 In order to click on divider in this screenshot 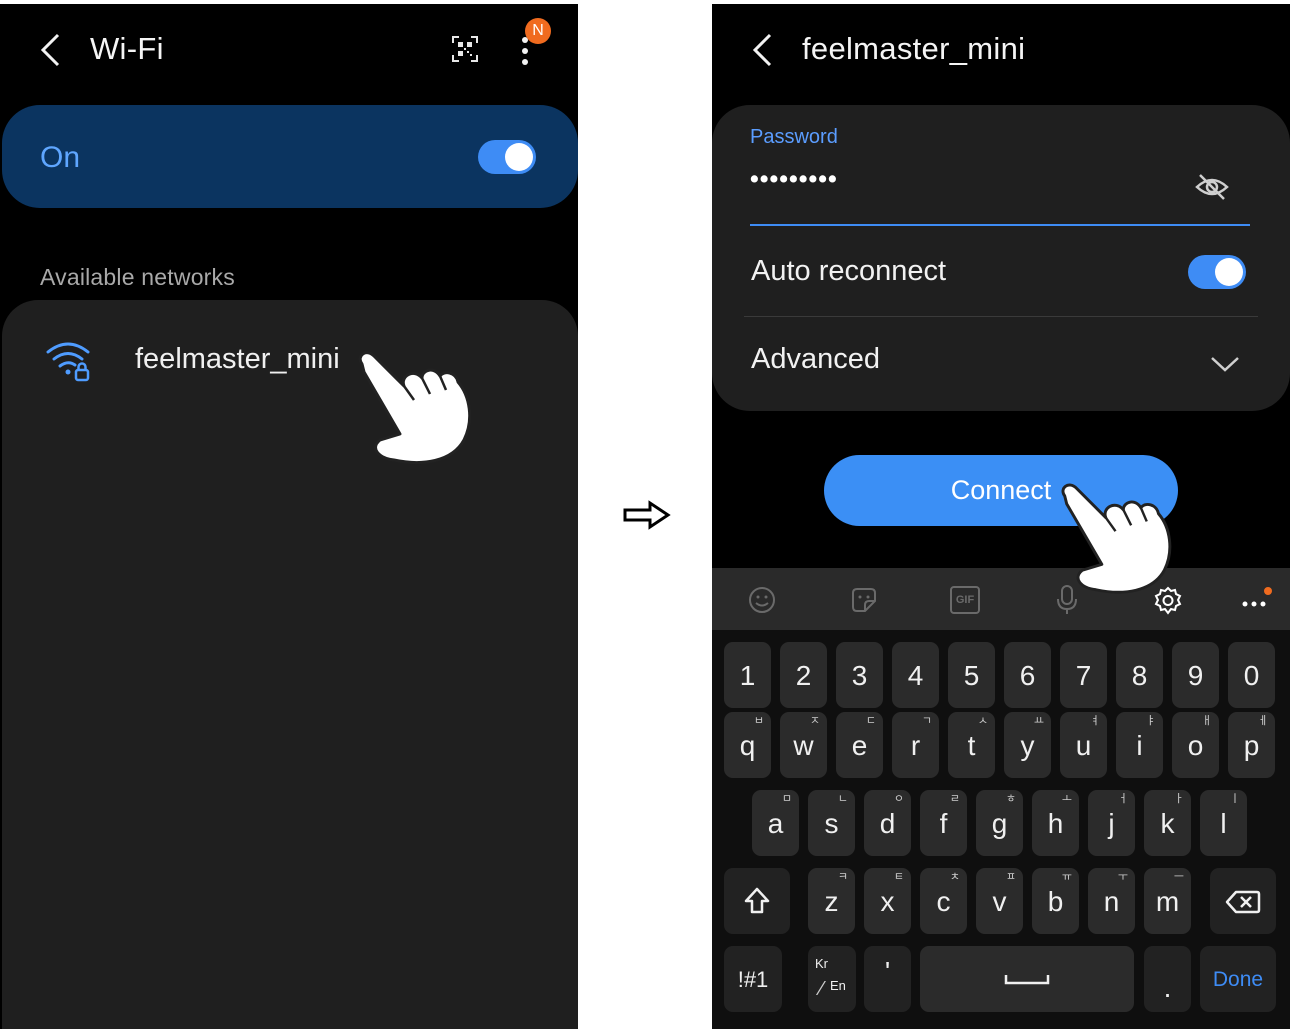, I will do `click(1001, 316)`.